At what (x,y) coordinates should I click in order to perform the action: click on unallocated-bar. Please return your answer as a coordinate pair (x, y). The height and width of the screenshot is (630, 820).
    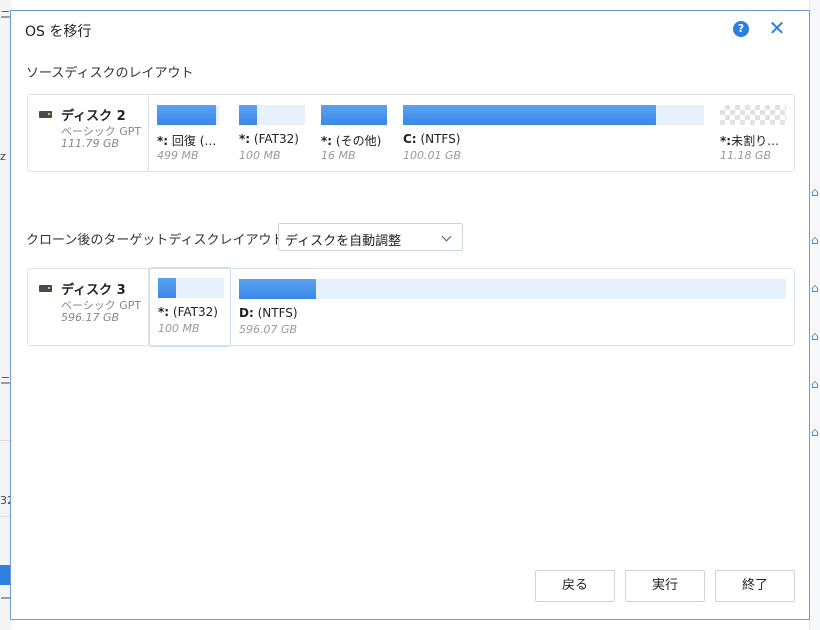
    Looking at the image, I should click on (753, 115).